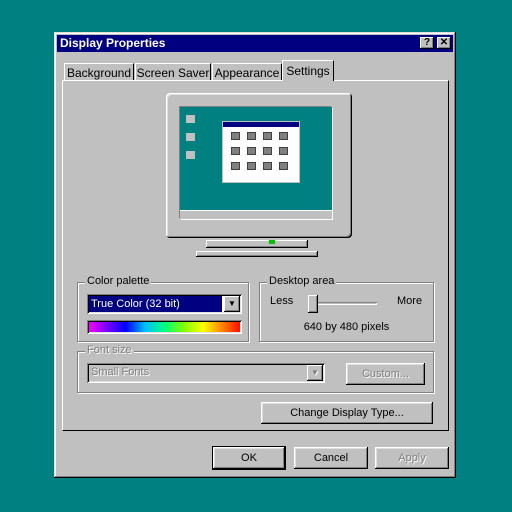 This screenshot has height=512, width=512. I want to click on monitor-base, so click(257, 254).